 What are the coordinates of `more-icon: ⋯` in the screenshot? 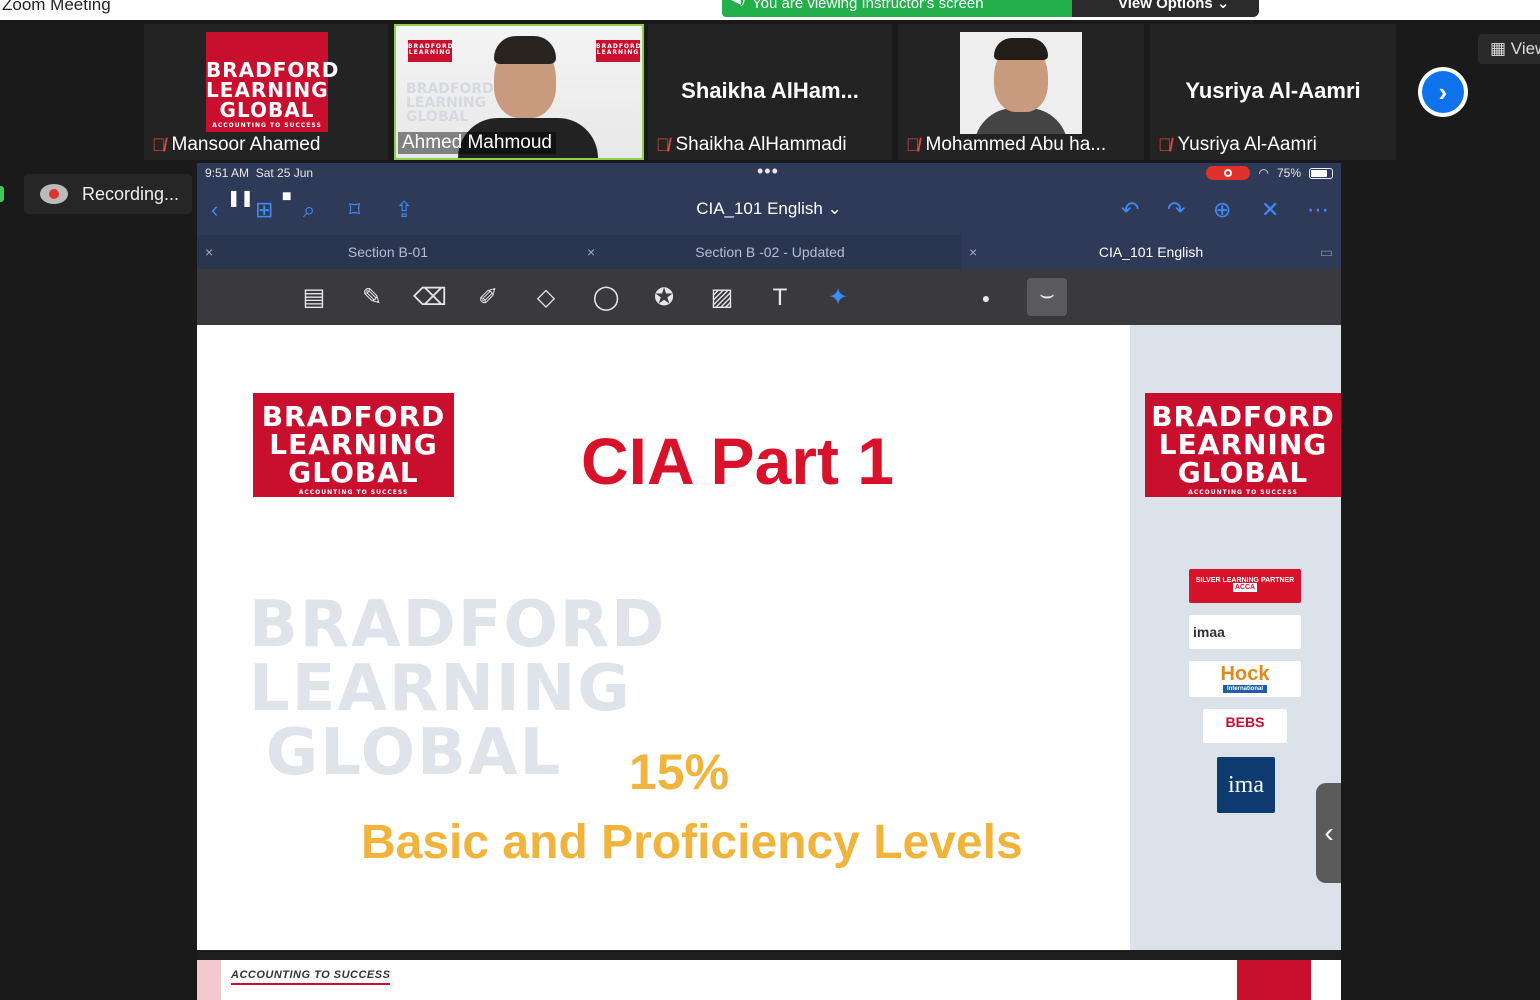 It's located at (1318, 210).